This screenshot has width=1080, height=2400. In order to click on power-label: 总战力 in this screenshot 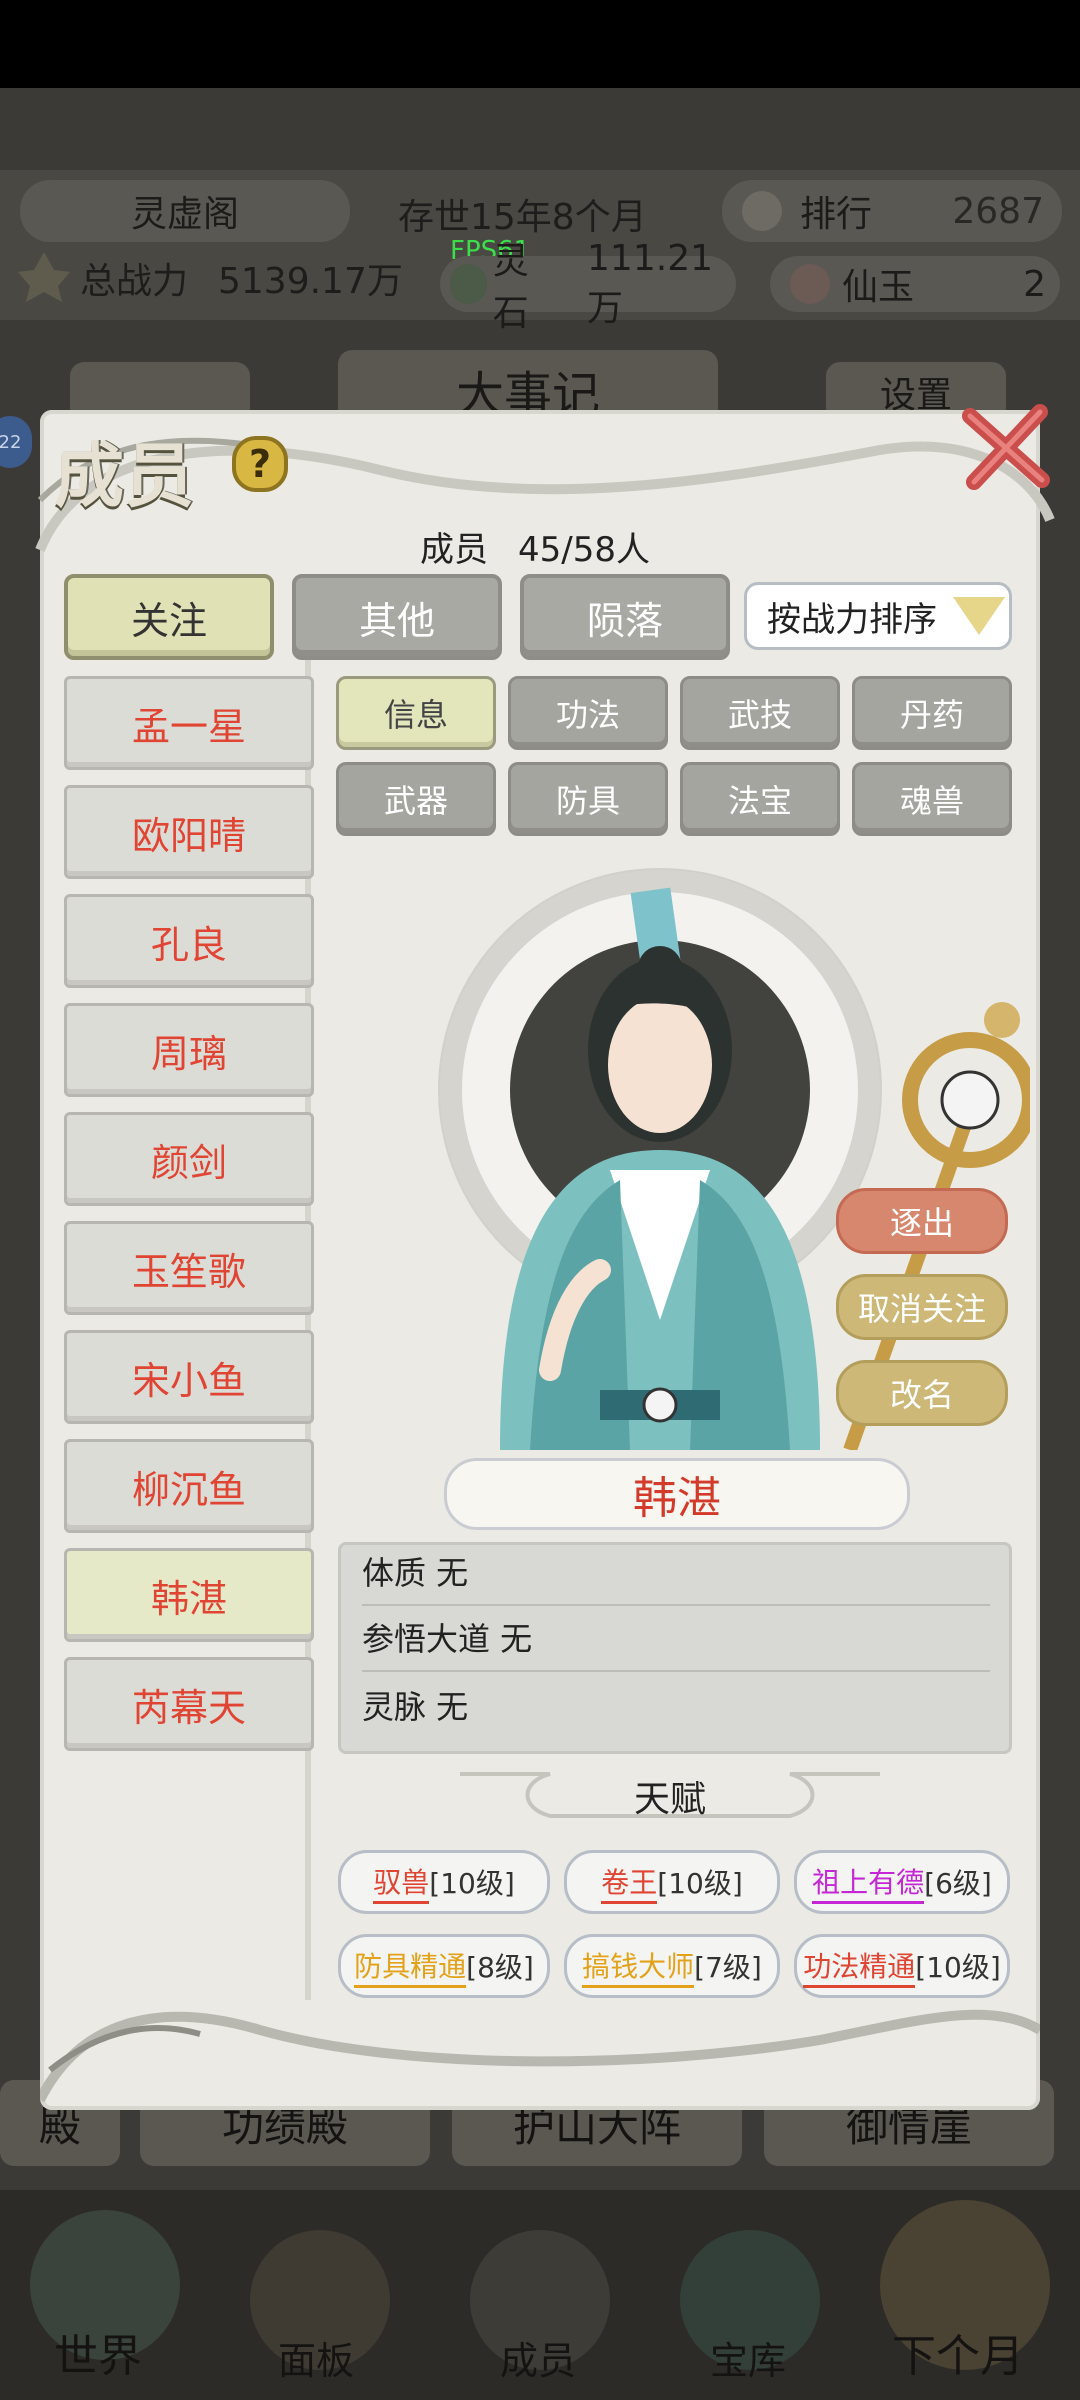, I will do `click(134, 281)`.